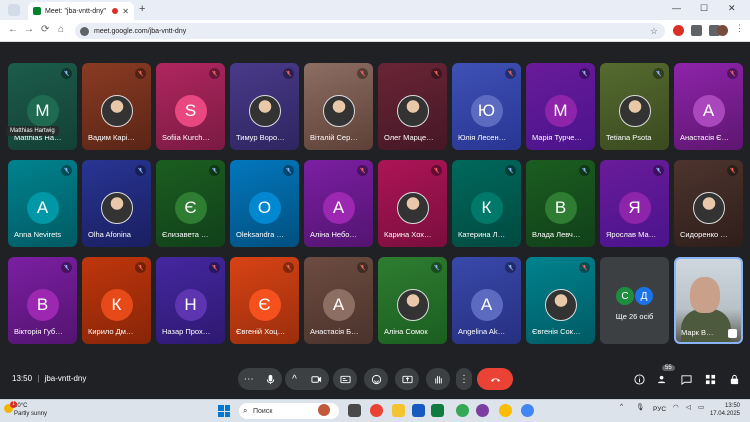 The height and width of the screenshot is (422, 750). I want to click on task-view-icon, so click(354, 410).